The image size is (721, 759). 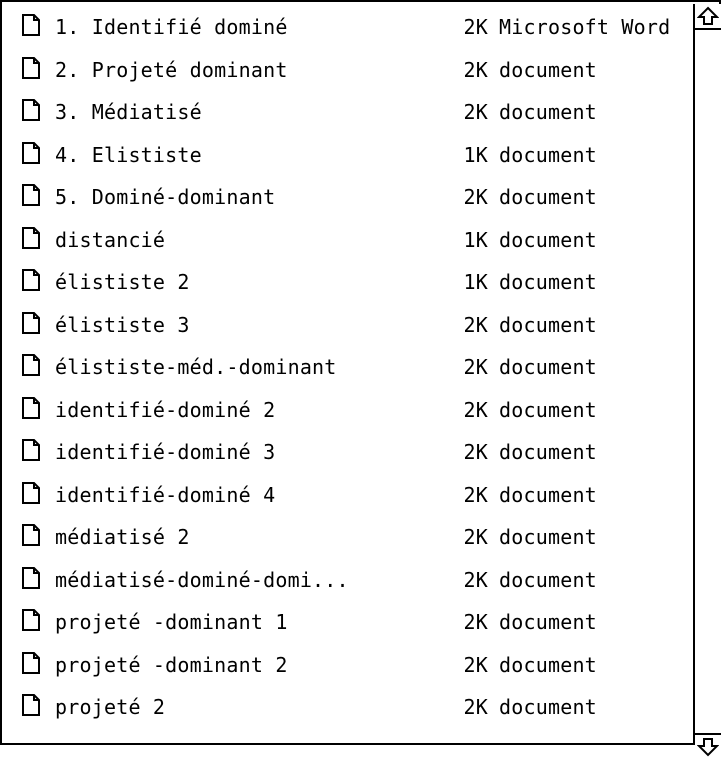 What do you see at coordinates (165, 410) in the screenshot?
I see `file-name: identifié-dominé 2` at bounding box center [165, 410].